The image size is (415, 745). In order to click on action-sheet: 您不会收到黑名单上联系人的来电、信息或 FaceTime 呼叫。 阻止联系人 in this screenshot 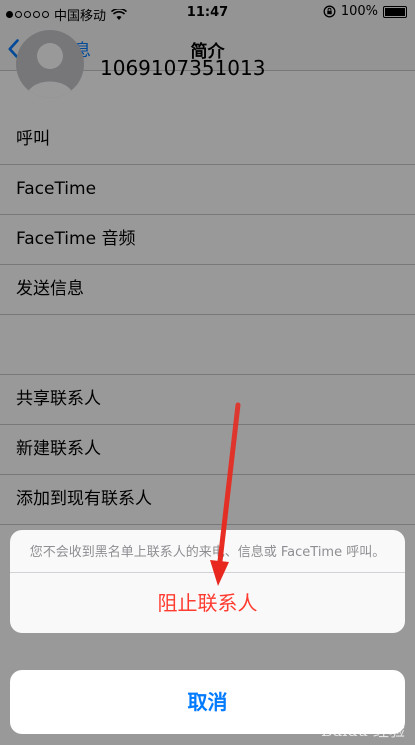, I will do `click(207, 581)`.